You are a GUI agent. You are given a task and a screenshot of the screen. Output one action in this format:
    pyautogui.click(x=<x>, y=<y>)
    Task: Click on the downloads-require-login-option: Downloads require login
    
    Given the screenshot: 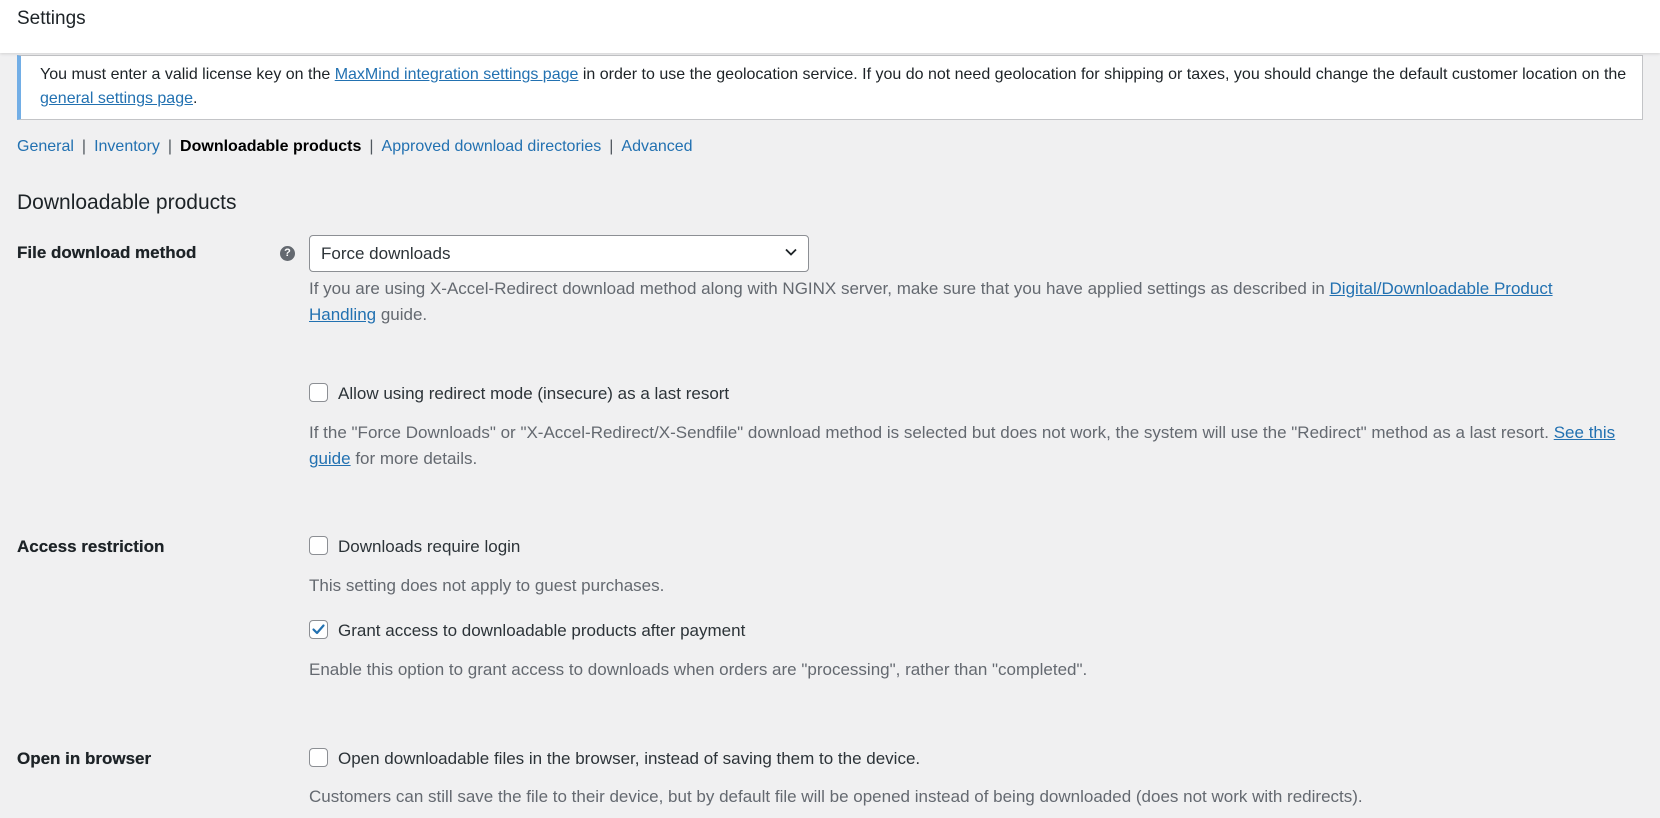 What is the action you would take?
    pyautogui.click(x=415, y=546)
    